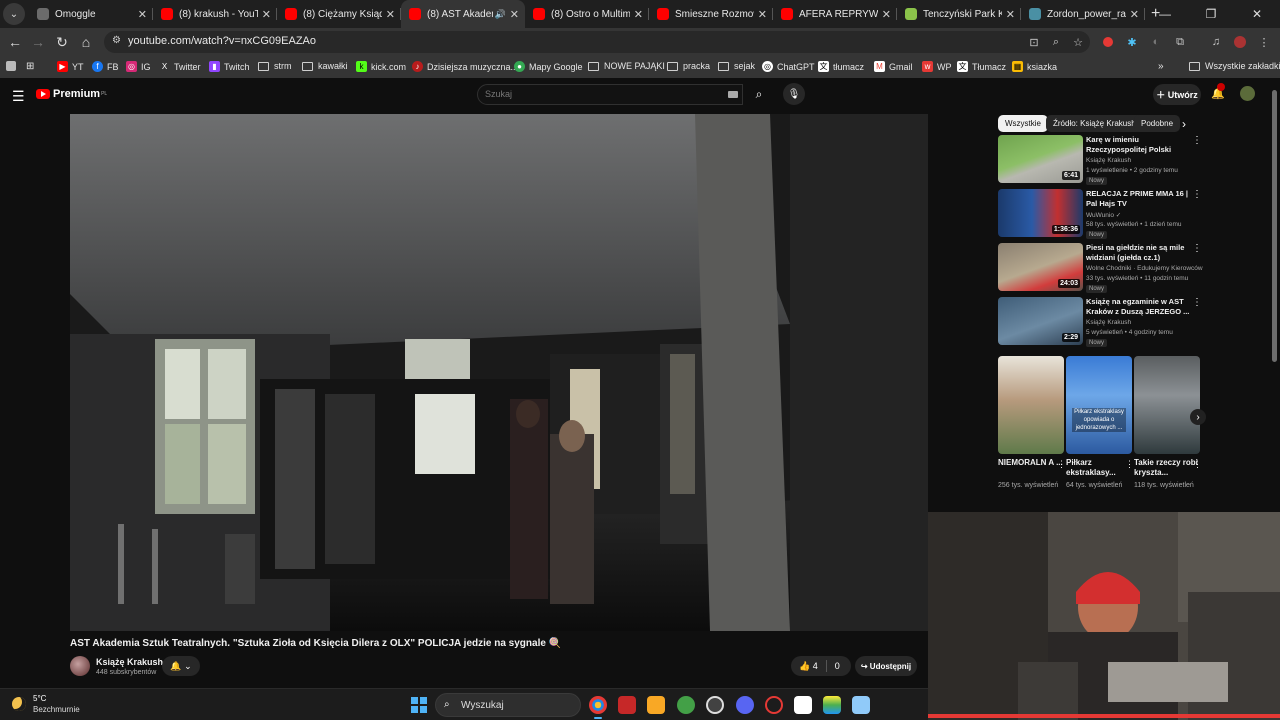  I want to click on shorts-next-icon: ›, so click(1198, 417).